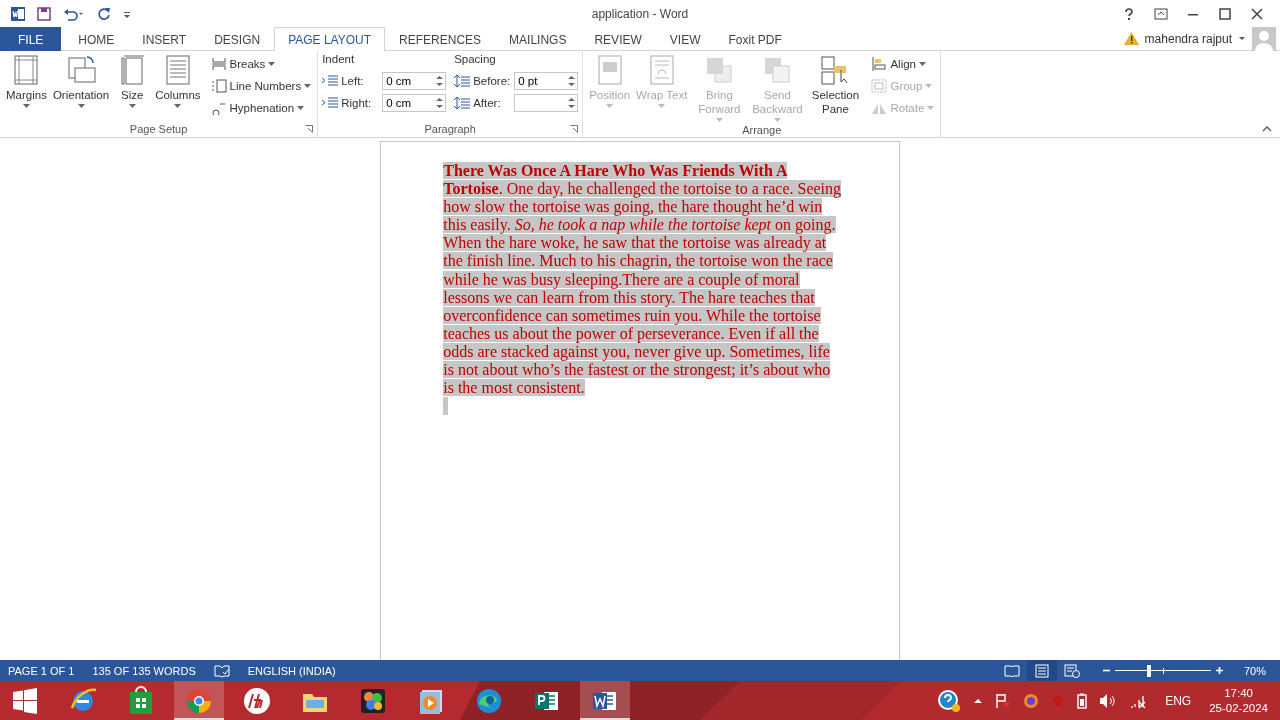 The height and width of the screenshot is (720, 1280). What do you see at coordinates (618, 39) in the screenshot?
I see `ribbon-tab: REVIEW` at bounding box center [618, 39].